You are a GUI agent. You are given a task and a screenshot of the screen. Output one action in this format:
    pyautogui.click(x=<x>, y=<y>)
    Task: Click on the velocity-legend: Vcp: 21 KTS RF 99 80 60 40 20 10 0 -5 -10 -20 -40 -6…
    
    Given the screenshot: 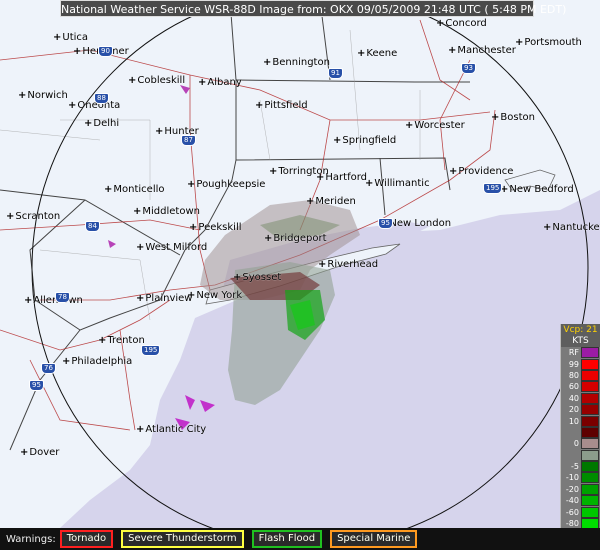 What is the action you would take?
    pyautogui.click(x=580, y=437)
    